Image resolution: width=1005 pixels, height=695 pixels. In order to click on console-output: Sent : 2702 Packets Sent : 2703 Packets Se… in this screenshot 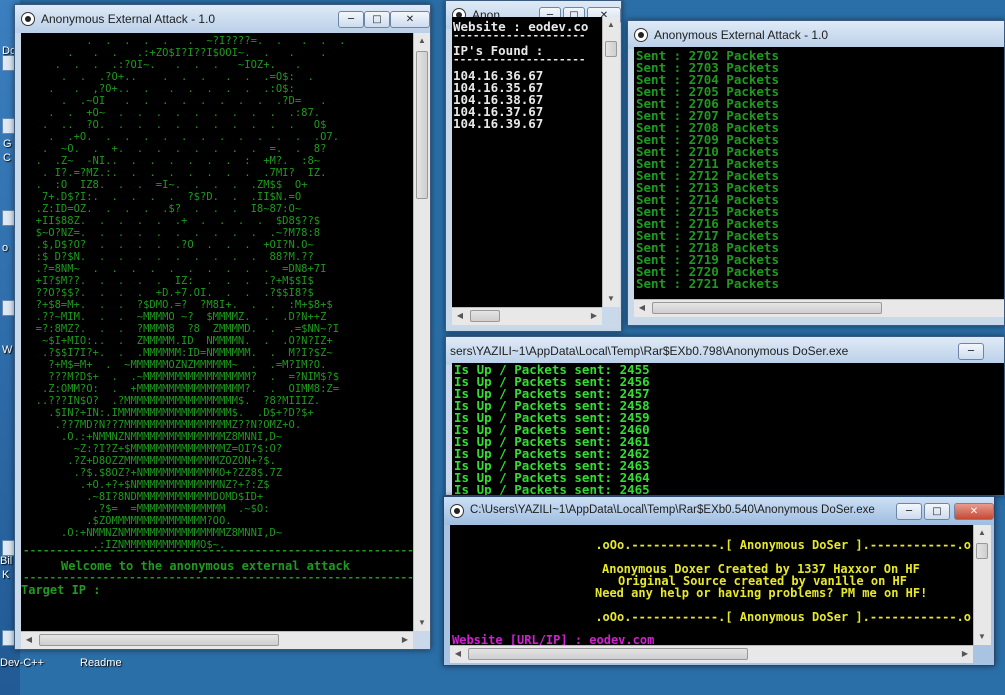, I will do `click(819, 173)`.